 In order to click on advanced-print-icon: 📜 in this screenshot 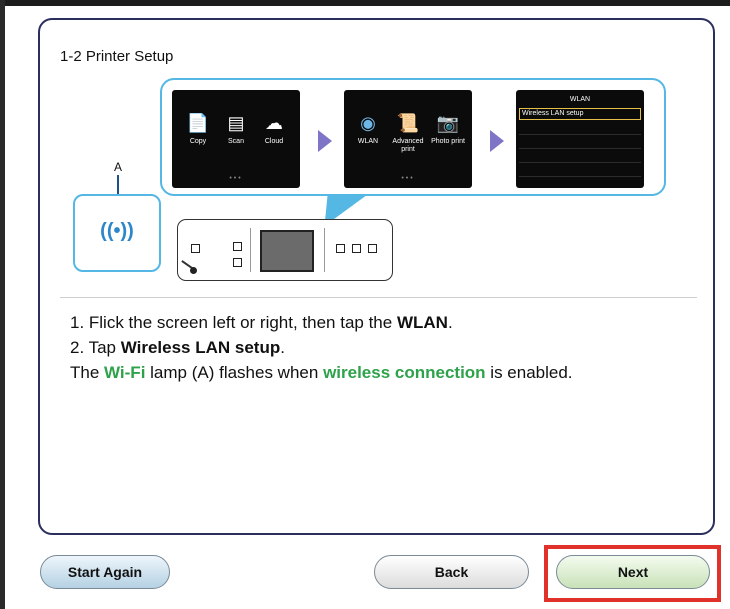, I will do `click(408, 123)`.